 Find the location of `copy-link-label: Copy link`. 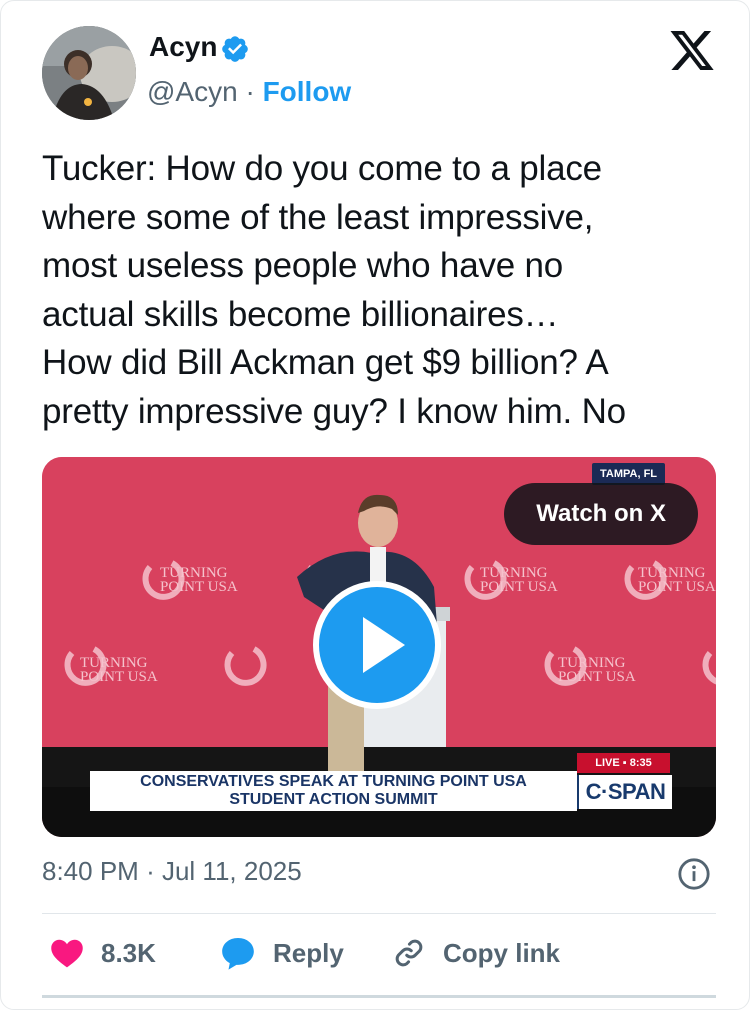

copy-link-label: Copy link is located at coordinates (502, 952).